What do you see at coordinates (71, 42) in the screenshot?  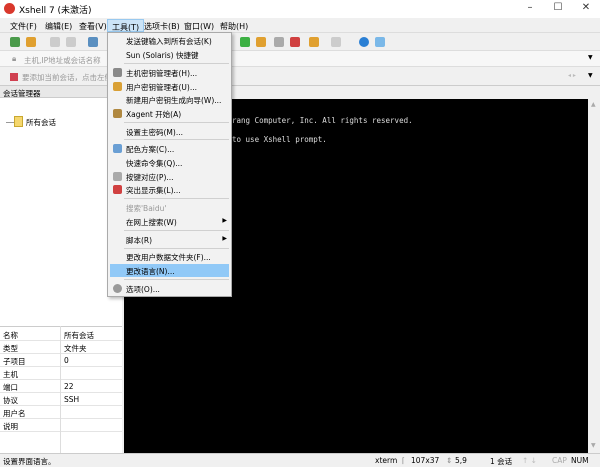 I see `disconnect-icon` at bounding box center [71, 42].